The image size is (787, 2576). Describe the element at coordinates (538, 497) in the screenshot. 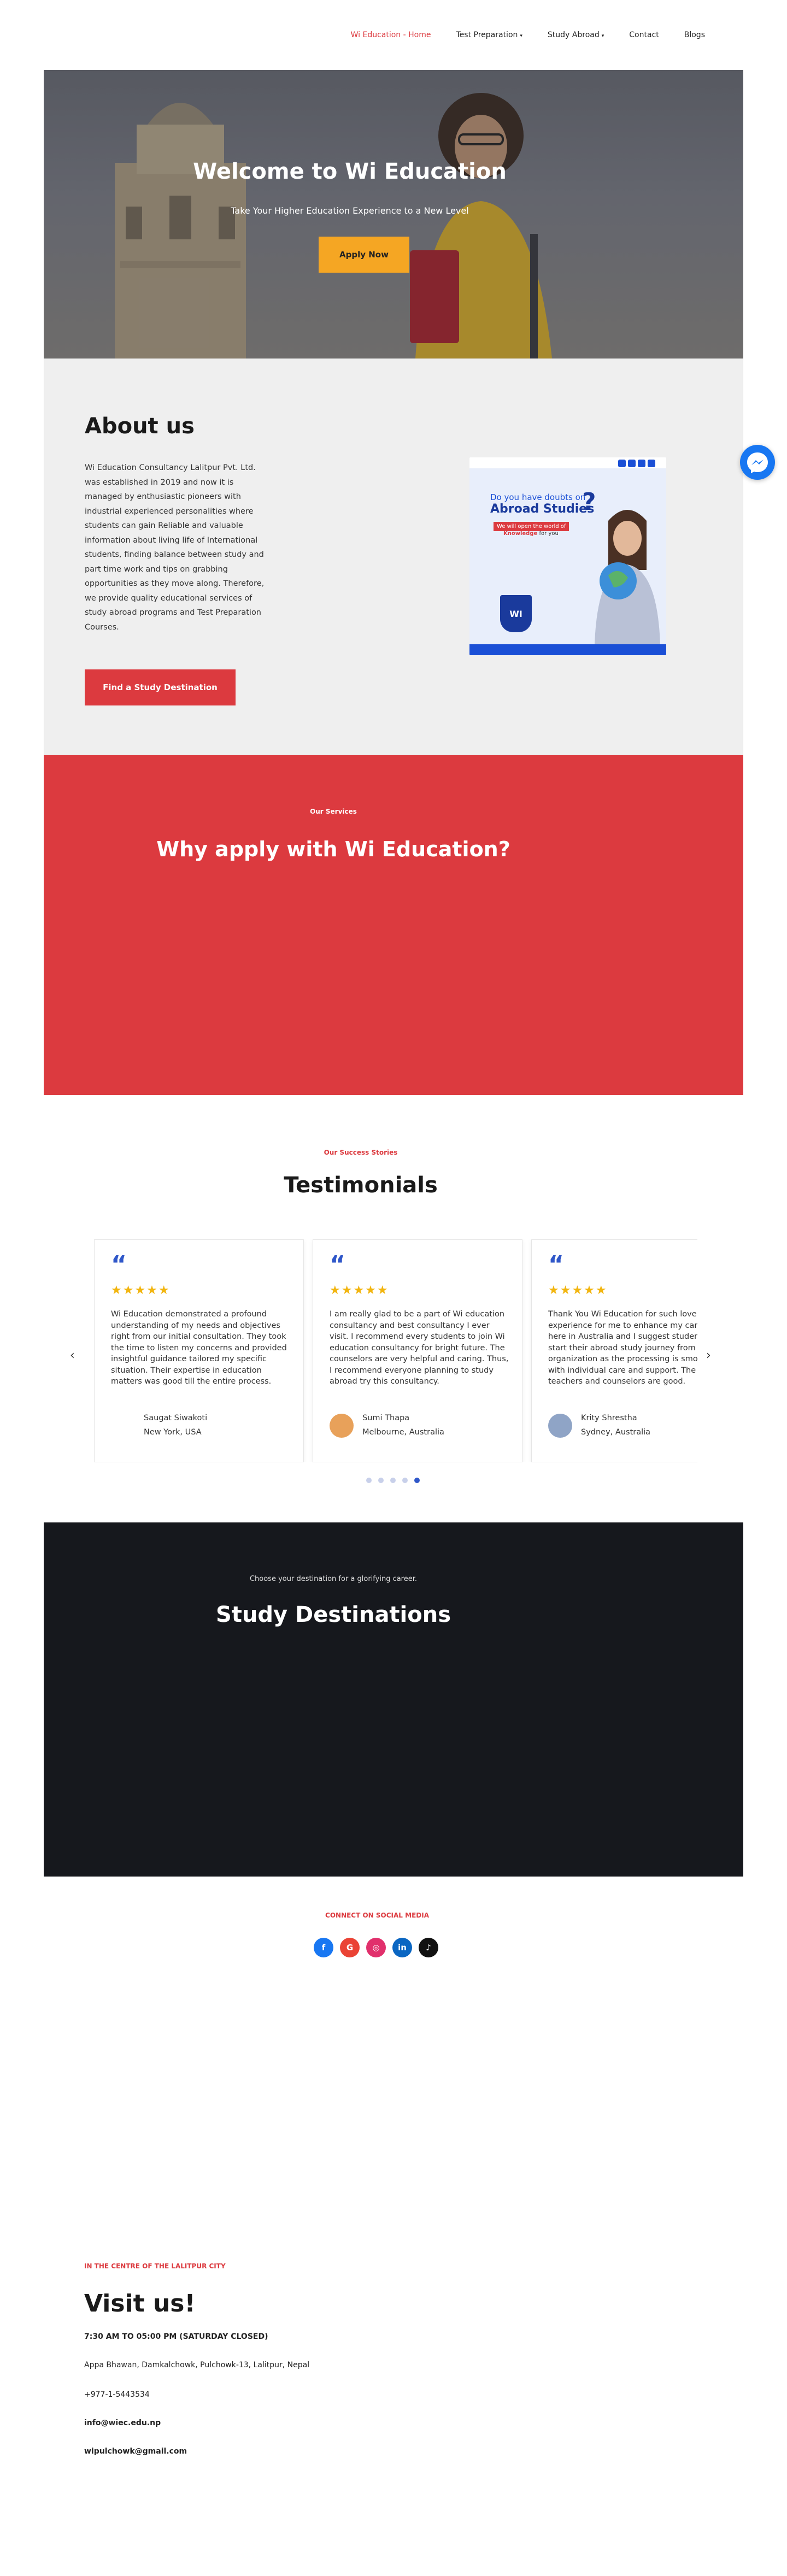

I see `promo-line-1: Do you have doubts on` at that location.